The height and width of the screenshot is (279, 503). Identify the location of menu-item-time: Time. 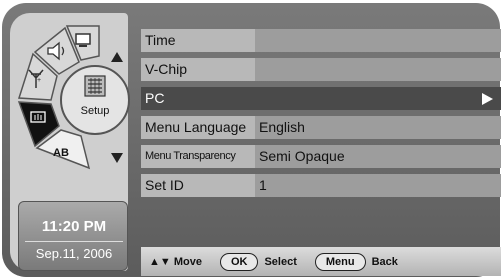
(321, 40).